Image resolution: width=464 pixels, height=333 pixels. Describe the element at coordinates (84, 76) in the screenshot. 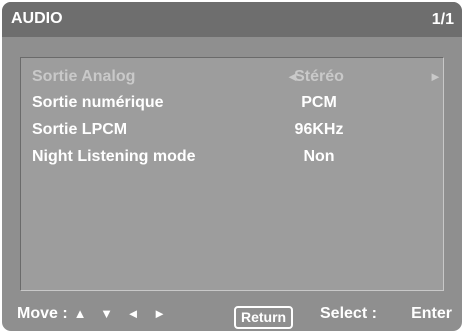

I see `setting-label: Sortie Analog` at that location.